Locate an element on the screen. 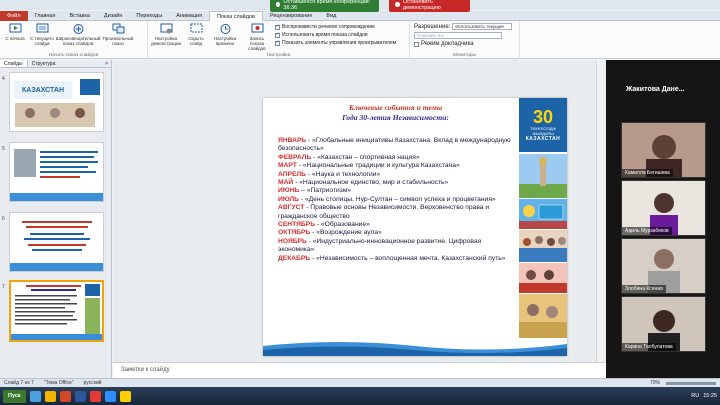  language-indicator: русский is located at coordinates (93, 383).